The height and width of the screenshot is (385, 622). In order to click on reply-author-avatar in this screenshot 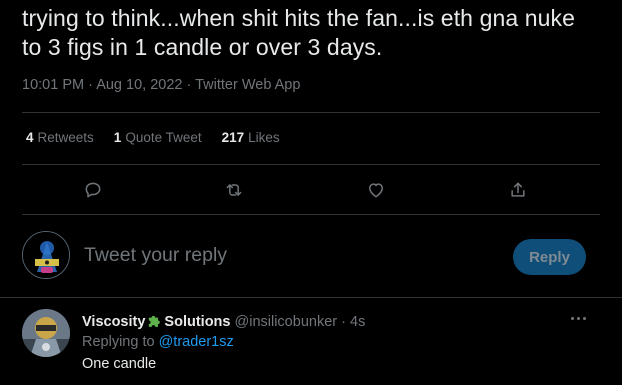, I will do `click(46, 333)`.